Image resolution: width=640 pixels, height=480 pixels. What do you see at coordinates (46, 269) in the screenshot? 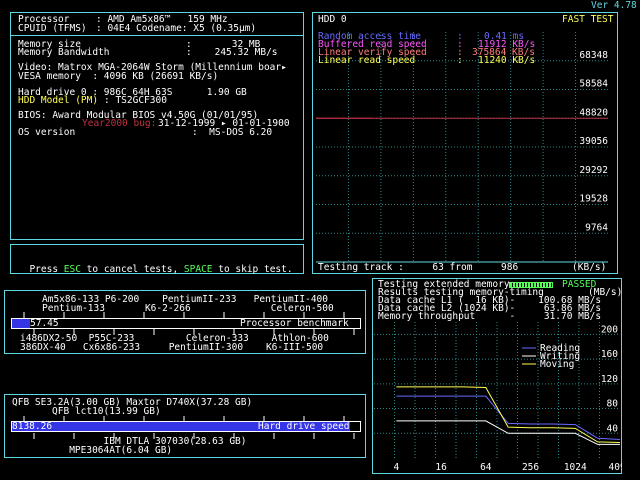
I see `hint-press: Press` at bounding box center [46, 269].